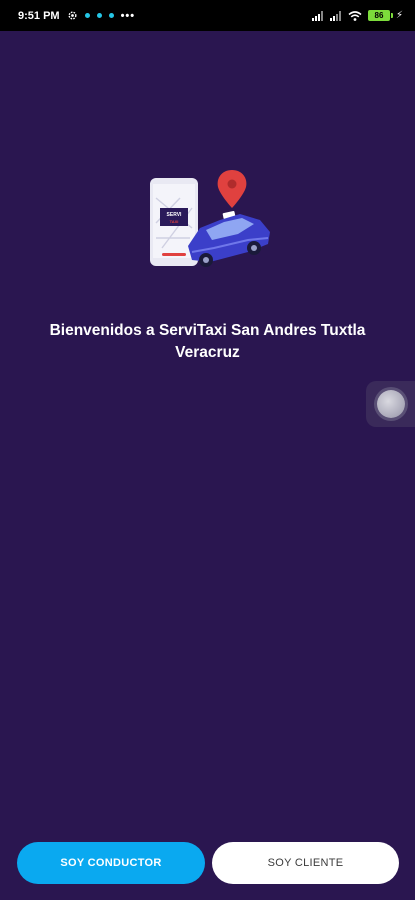  What do you see at coordinates (207, 15) in the screenshot?
I see `status-bar: 9:51 PM ••• 86 ⚡` at bounding box center [207, 15].